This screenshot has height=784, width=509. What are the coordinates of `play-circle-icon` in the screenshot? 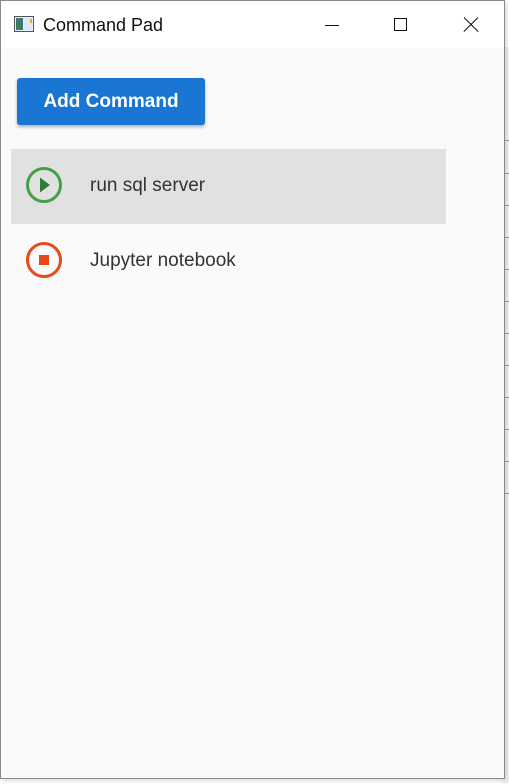 It's located at (44, 185).